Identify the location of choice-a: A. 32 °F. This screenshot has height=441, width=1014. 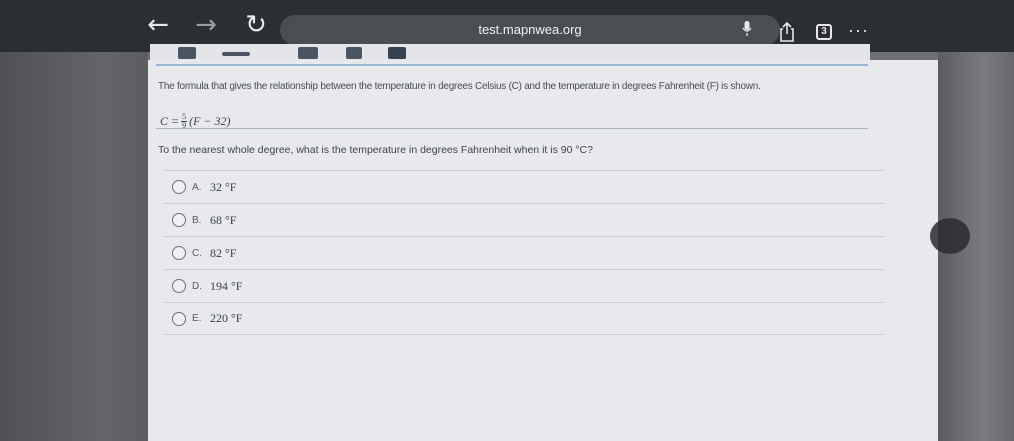
(524, 186).